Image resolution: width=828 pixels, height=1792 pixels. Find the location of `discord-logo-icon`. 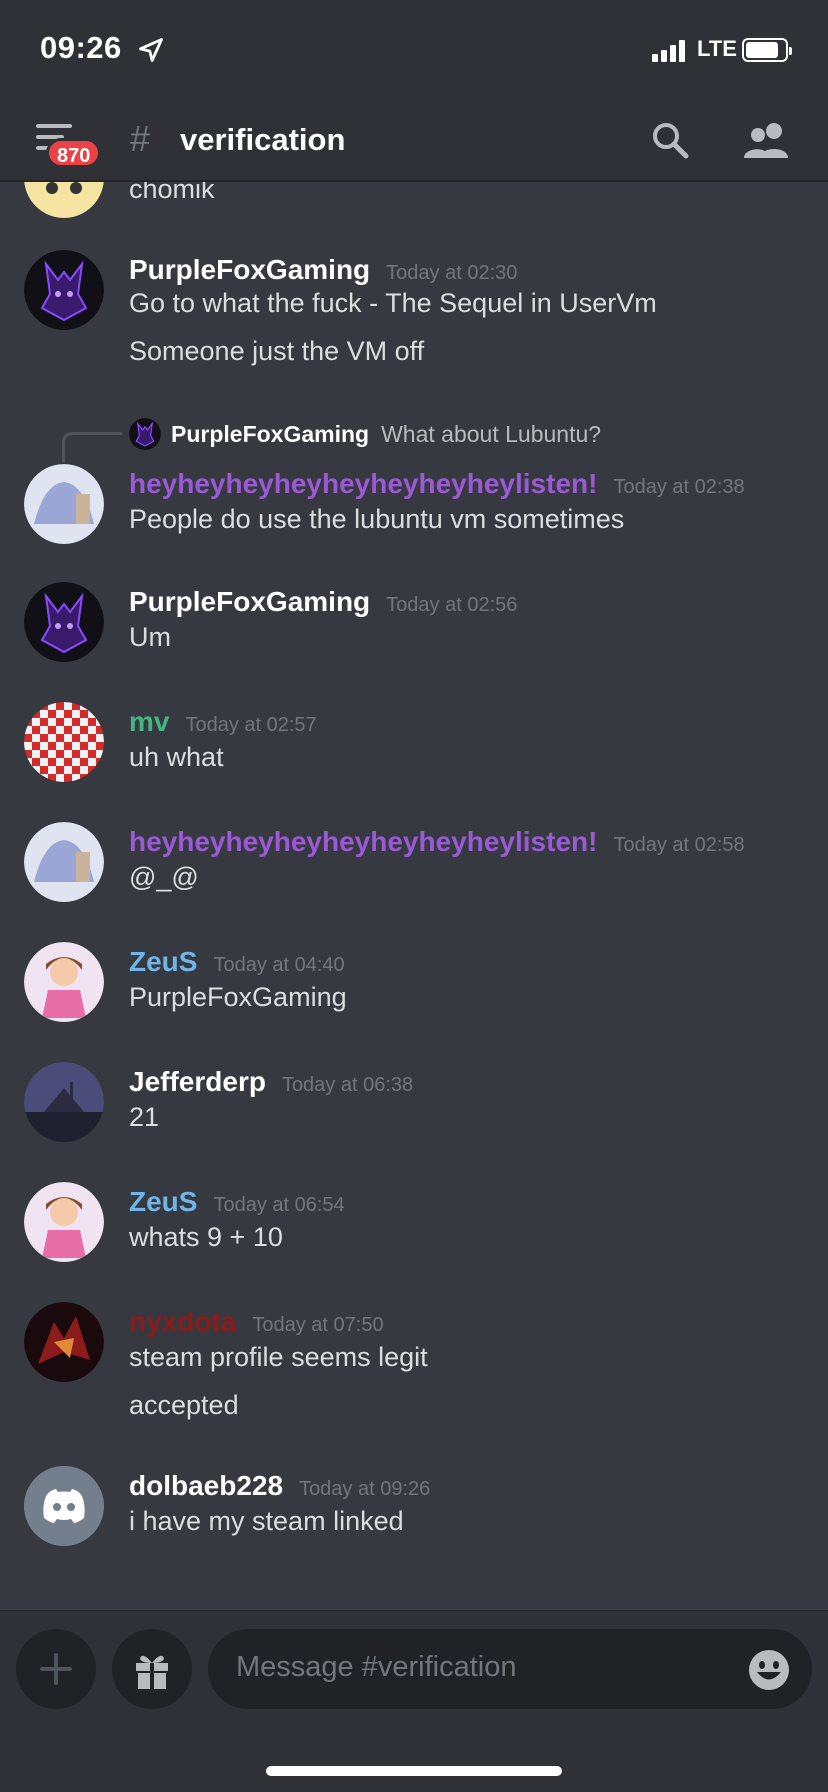

discord-logo-icon is located at coordinates (64, 1506).